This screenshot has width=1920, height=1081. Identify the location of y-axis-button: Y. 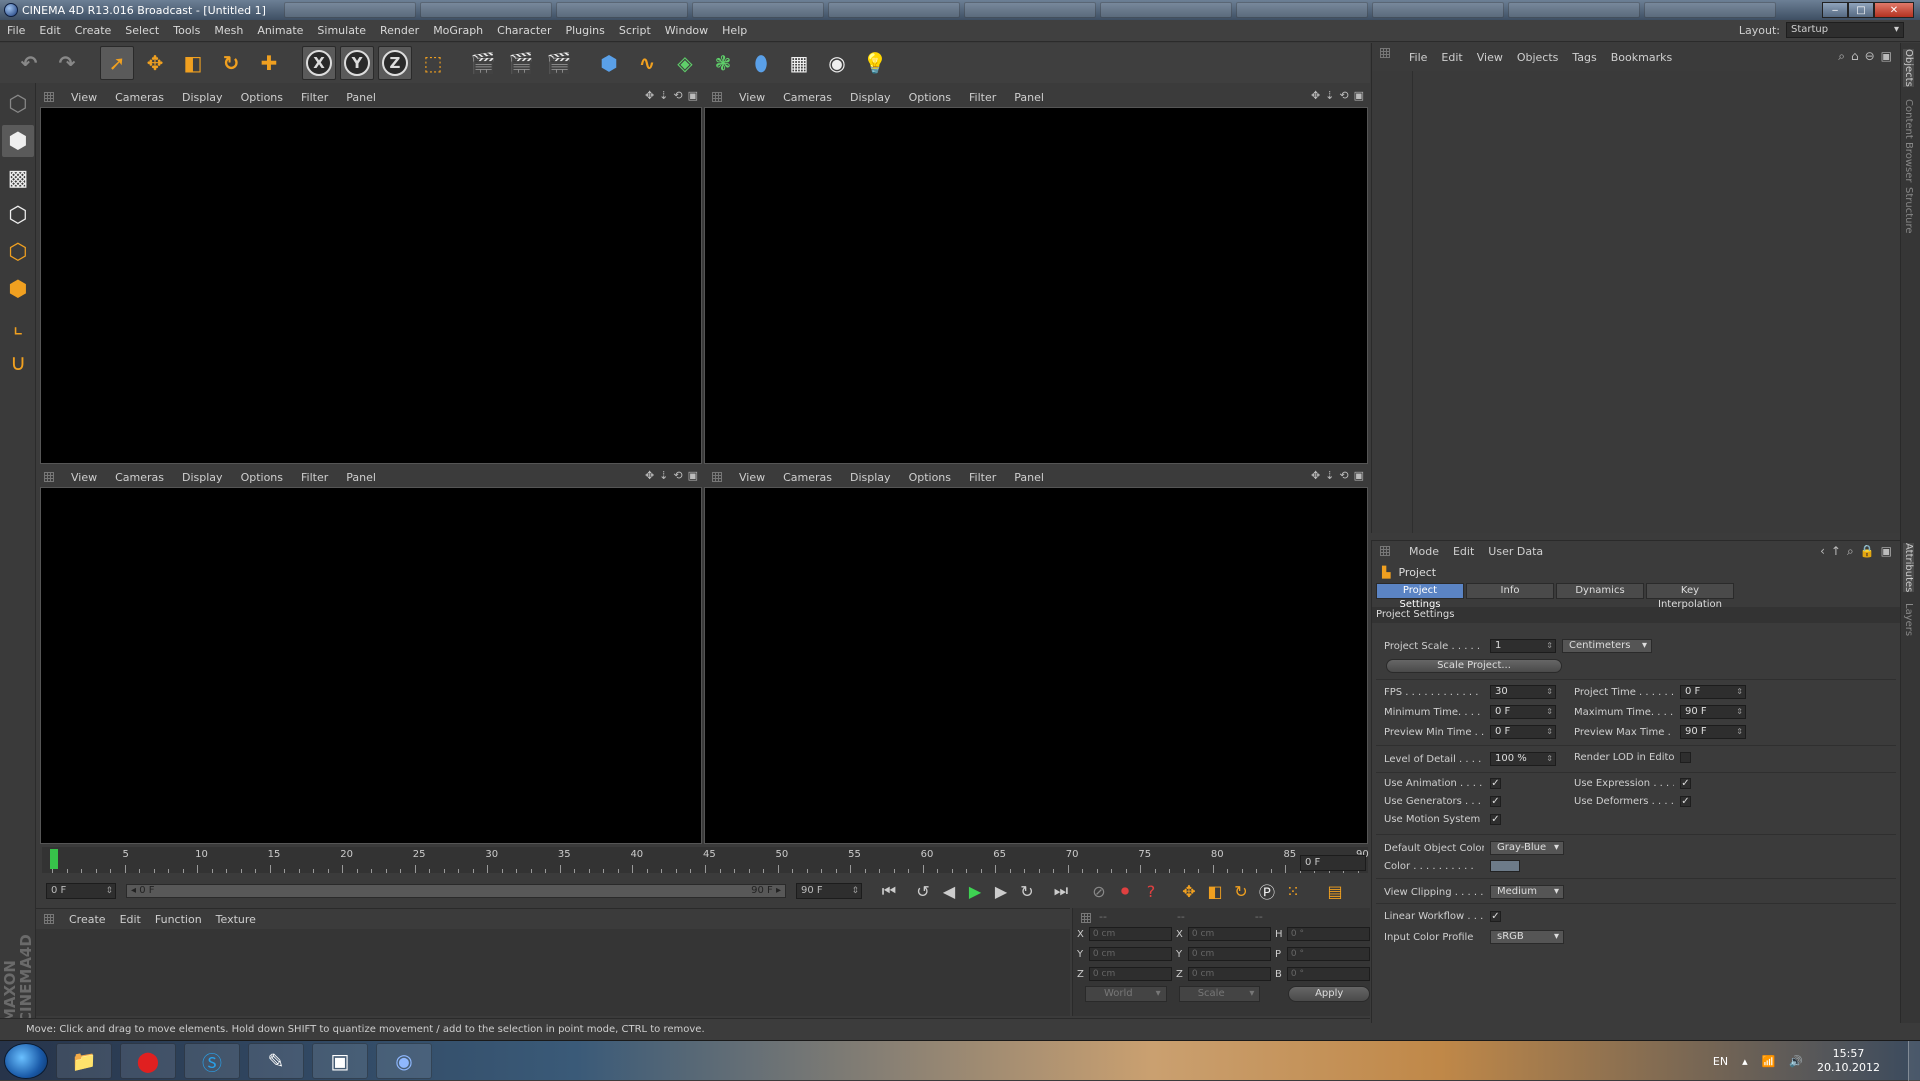
(357, 63).